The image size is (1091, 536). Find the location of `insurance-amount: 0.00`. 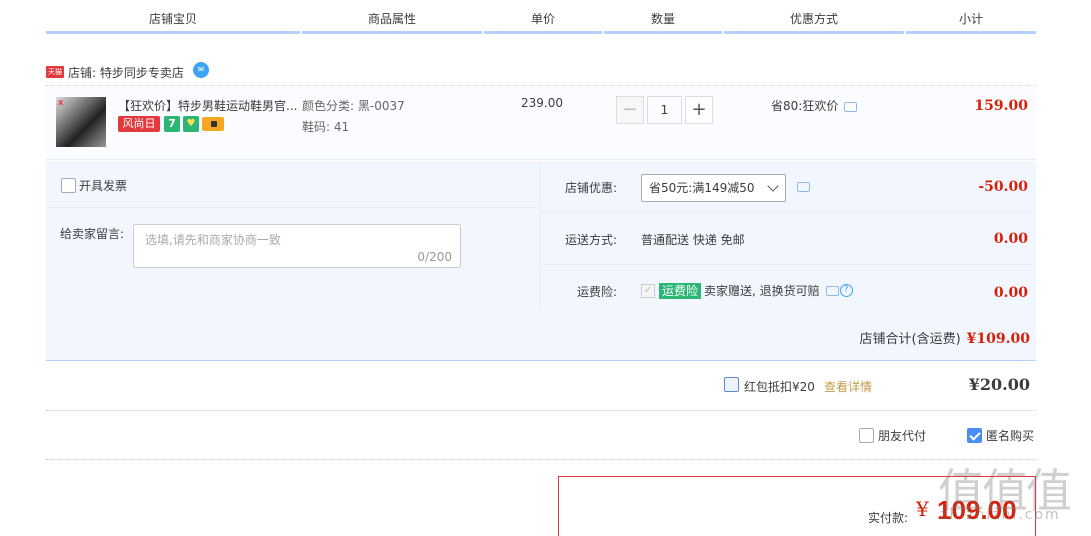

insurance-amount: 0.00 is located at coordinates (1010, 293).